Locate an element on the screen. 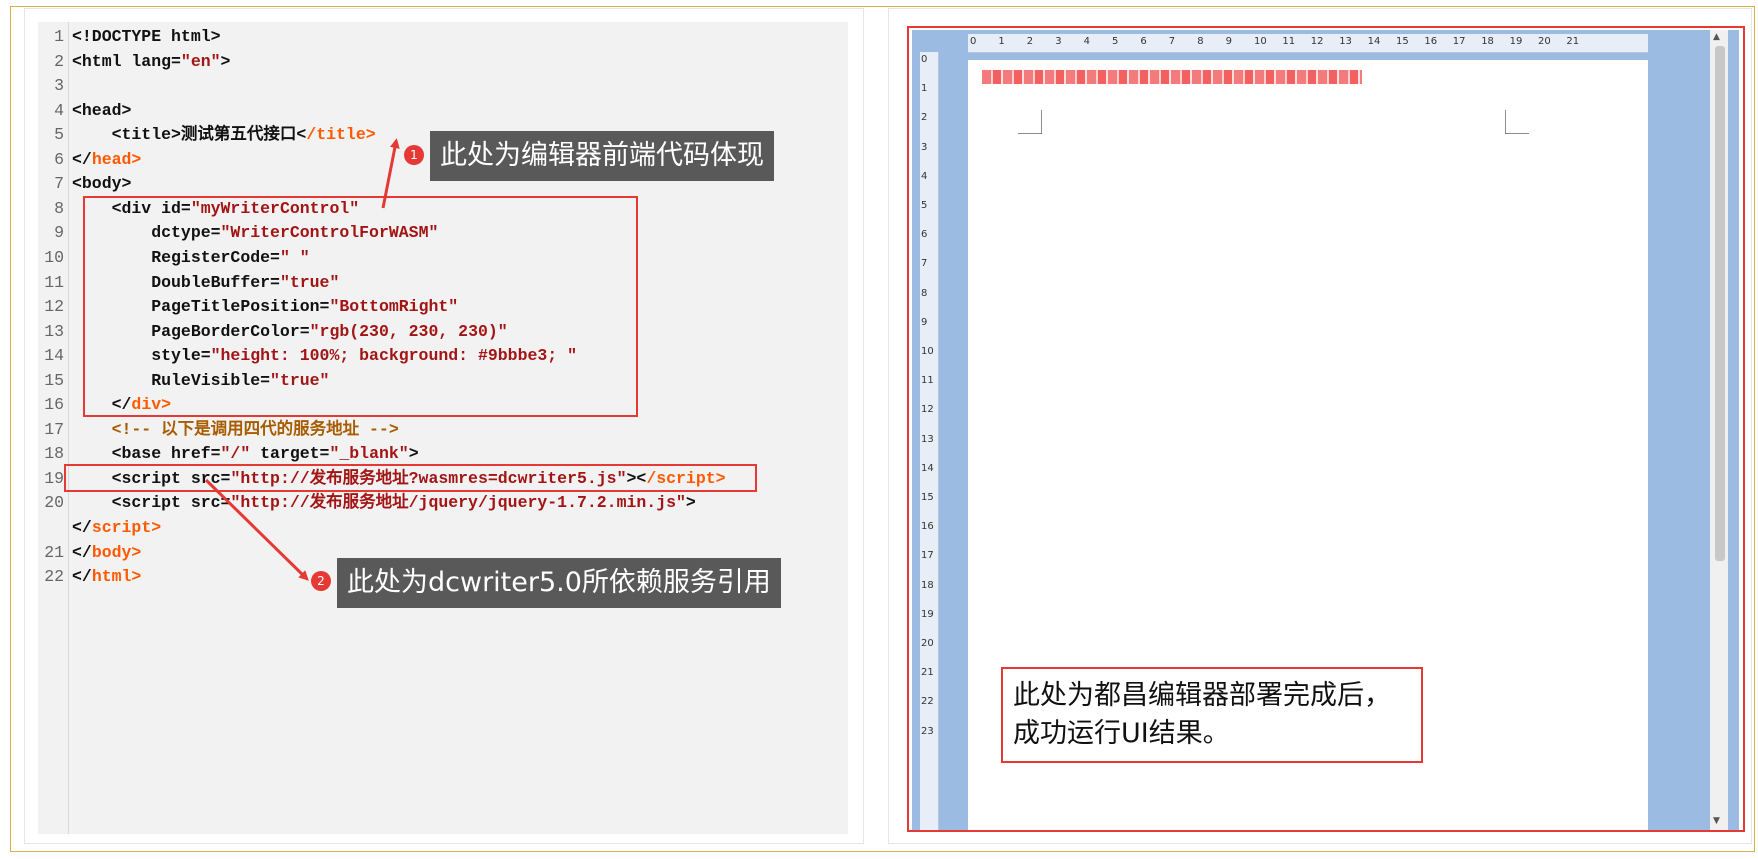 This screenshot has width=1758, height=859. line-number: 15 is located at coordinates (54, 380).